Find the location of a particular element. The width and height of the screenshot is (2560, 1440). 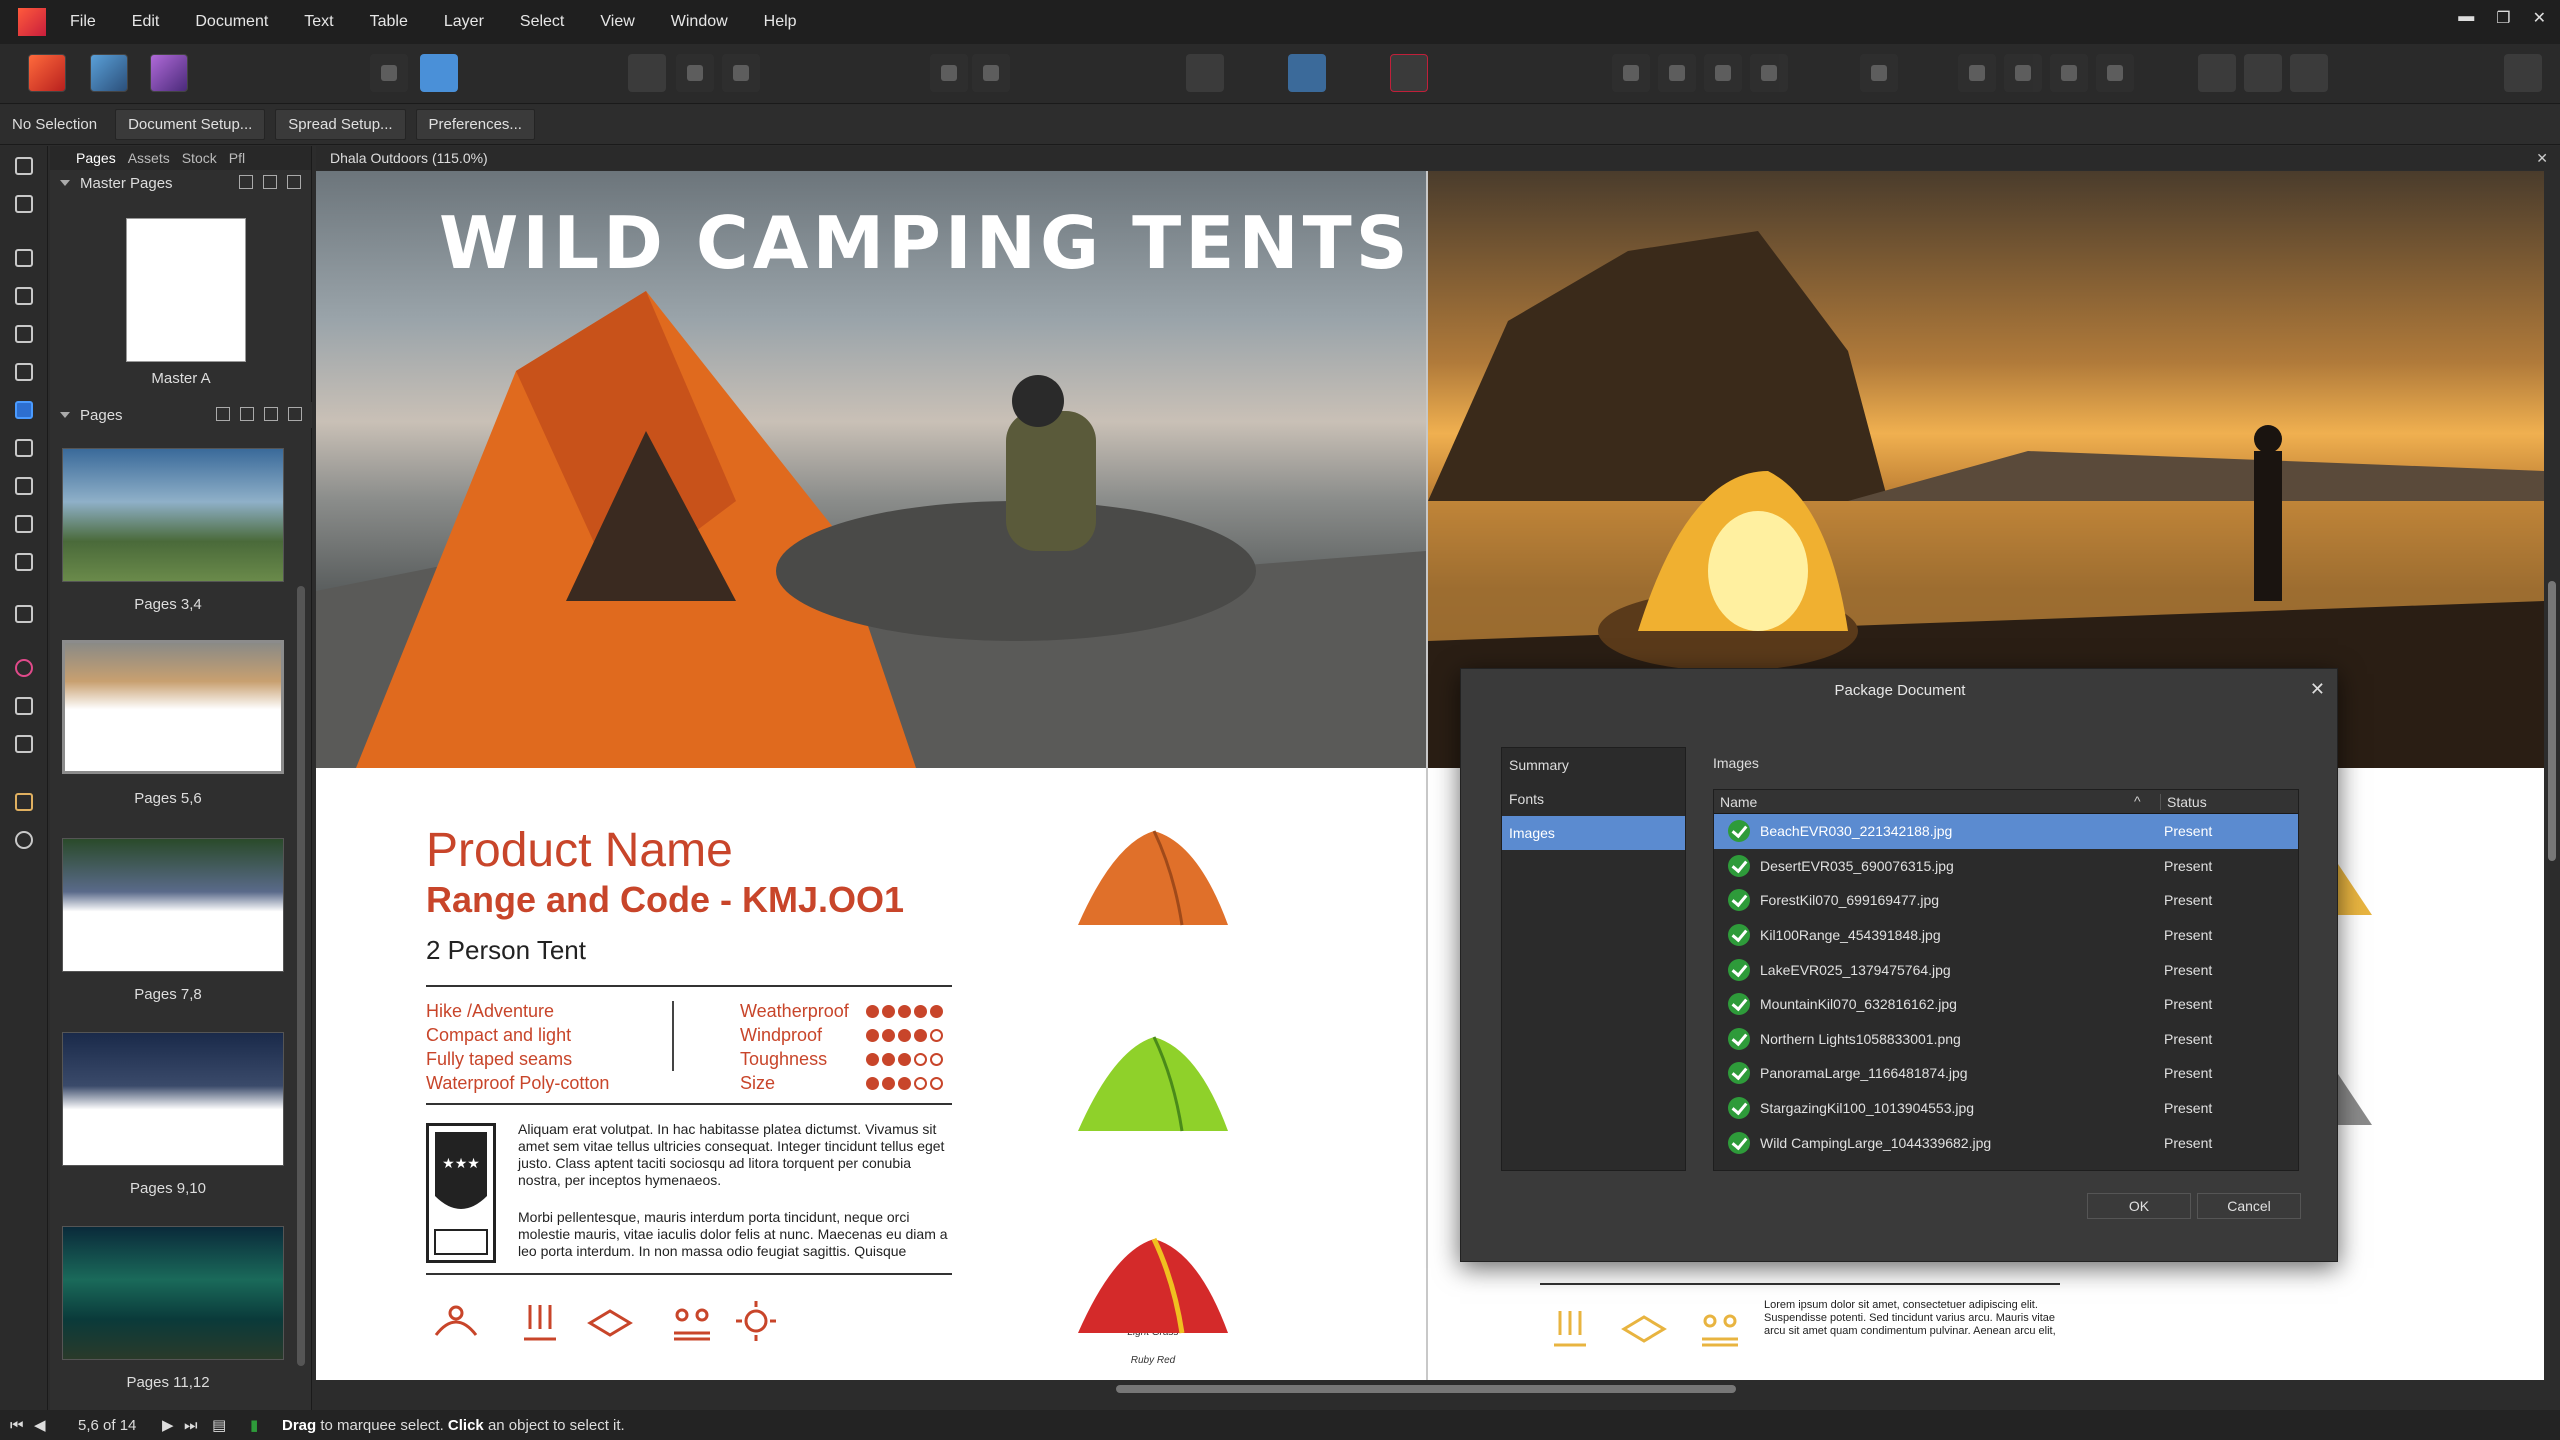

duplicate-page-icon is located at coordinates (271, 414).